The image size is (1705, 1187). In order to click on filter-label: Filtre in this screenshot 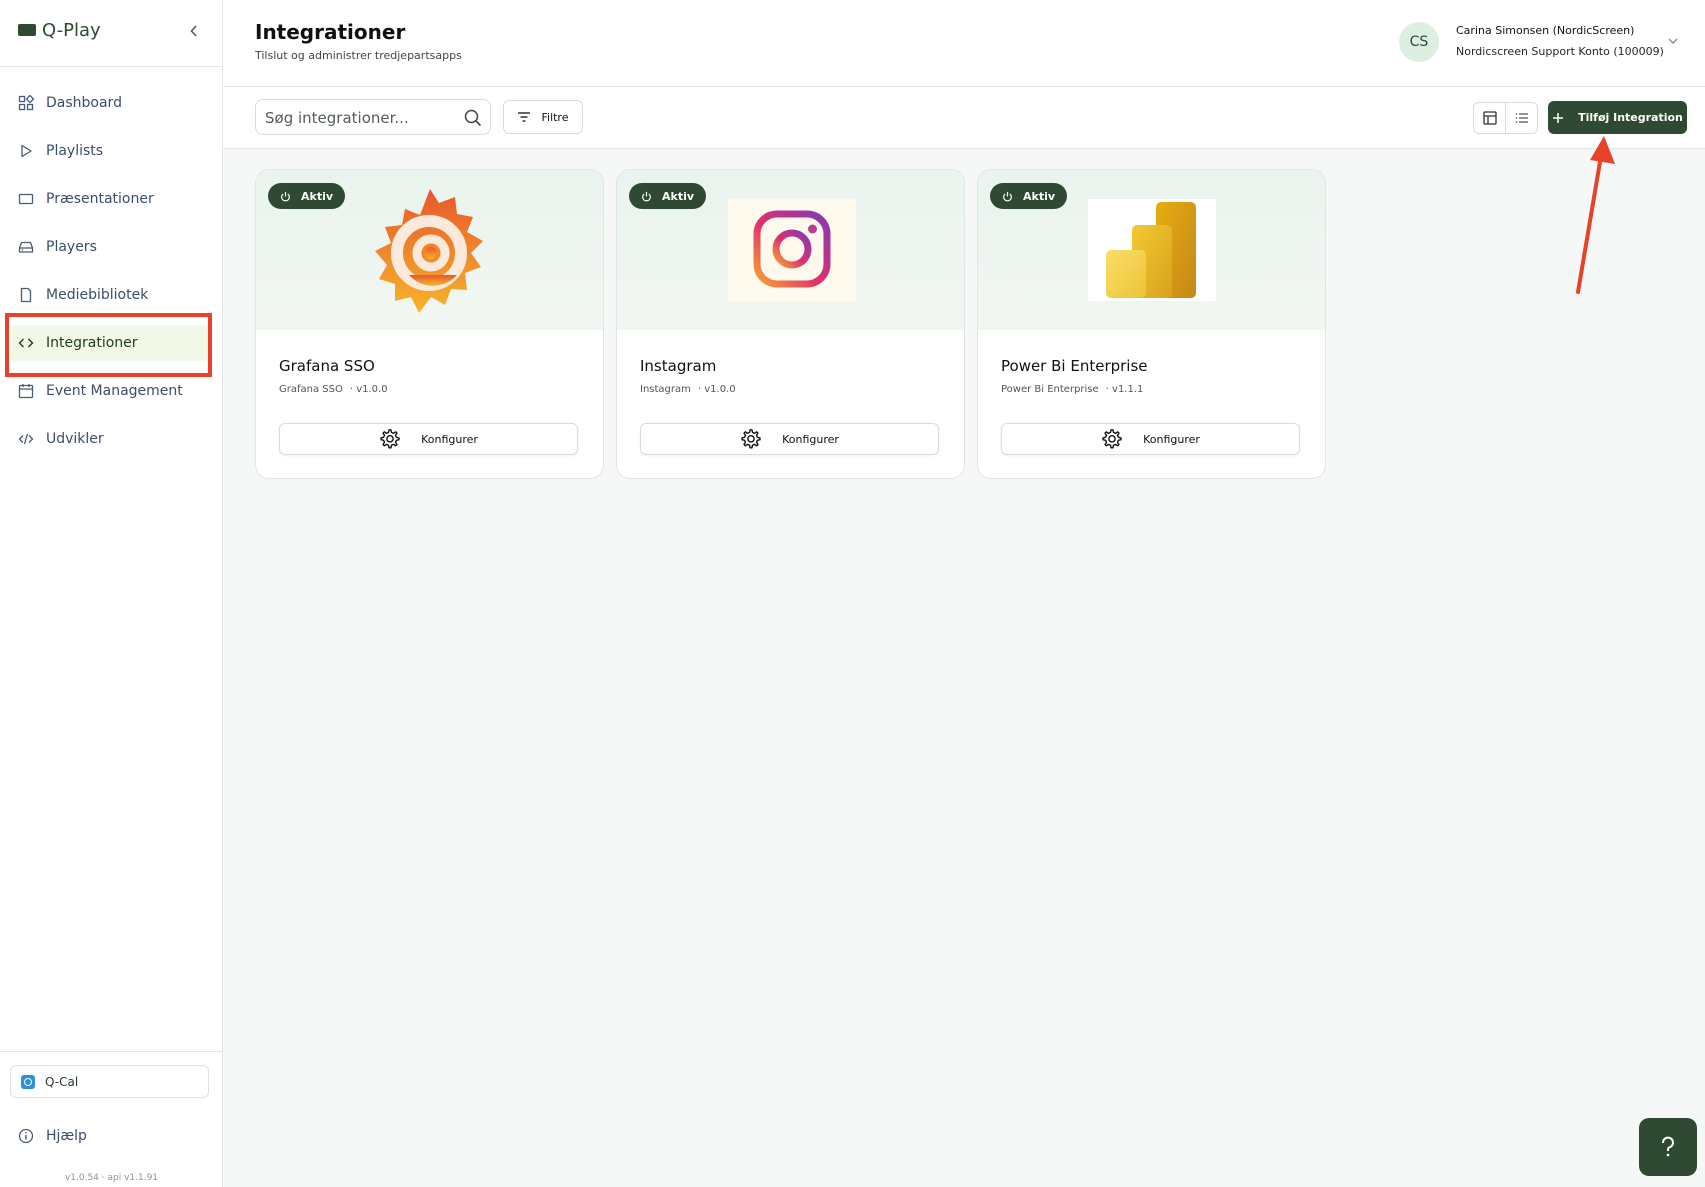, I will do `click(555, 117)`.